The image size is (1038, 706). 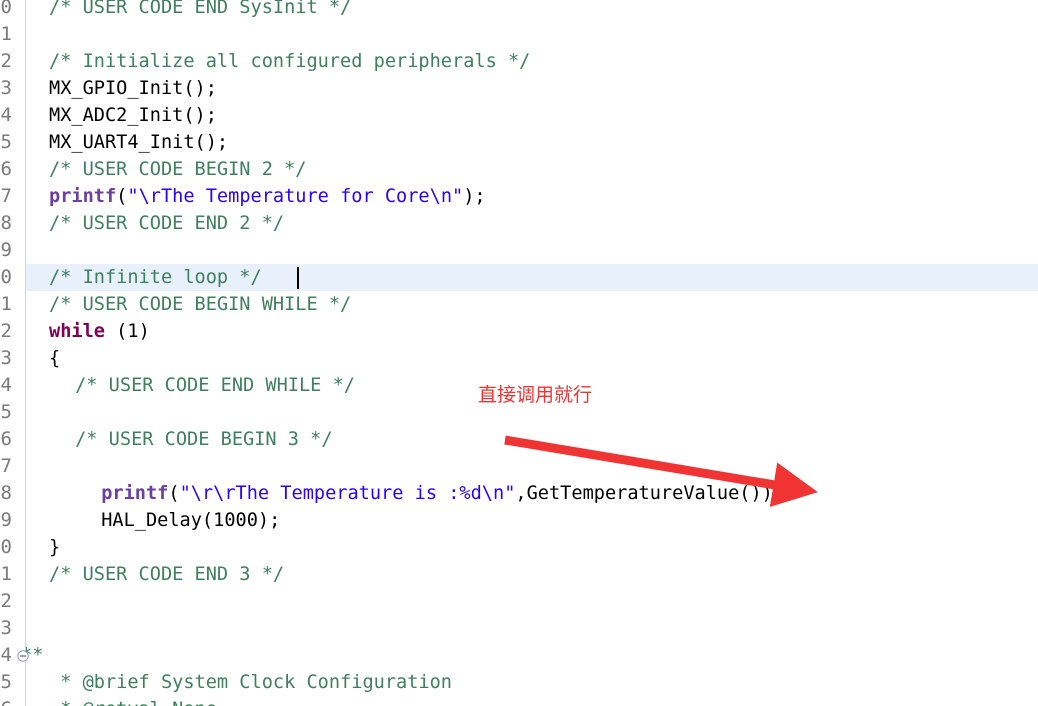 What do you see at coordinates (519, 88) in the screenshot?
I see `code-line: MX_GPIO_Init();` at bounding box center [519, 88].